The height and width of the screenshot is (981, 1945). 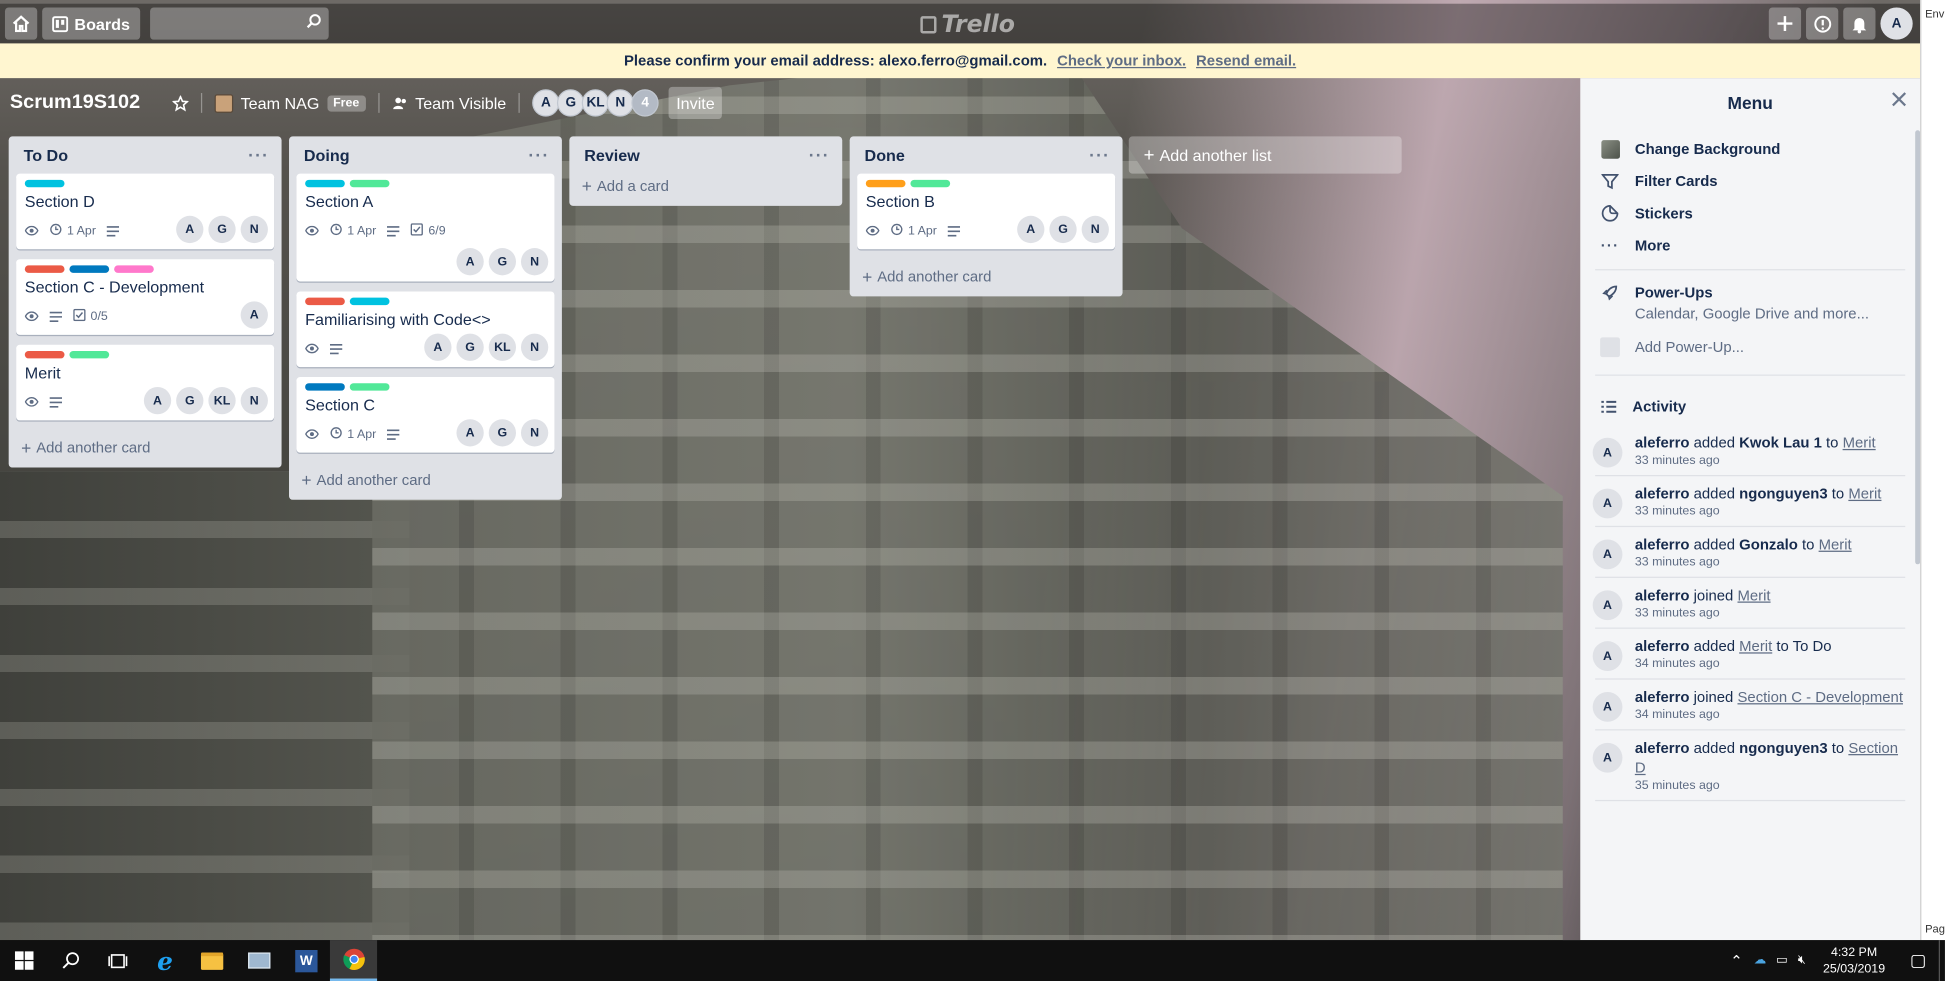 What do you see at coordinates (1265, 155) in the screenshot?
I see `add-list-button: + Add another list` at bounding box center [1265, 155].